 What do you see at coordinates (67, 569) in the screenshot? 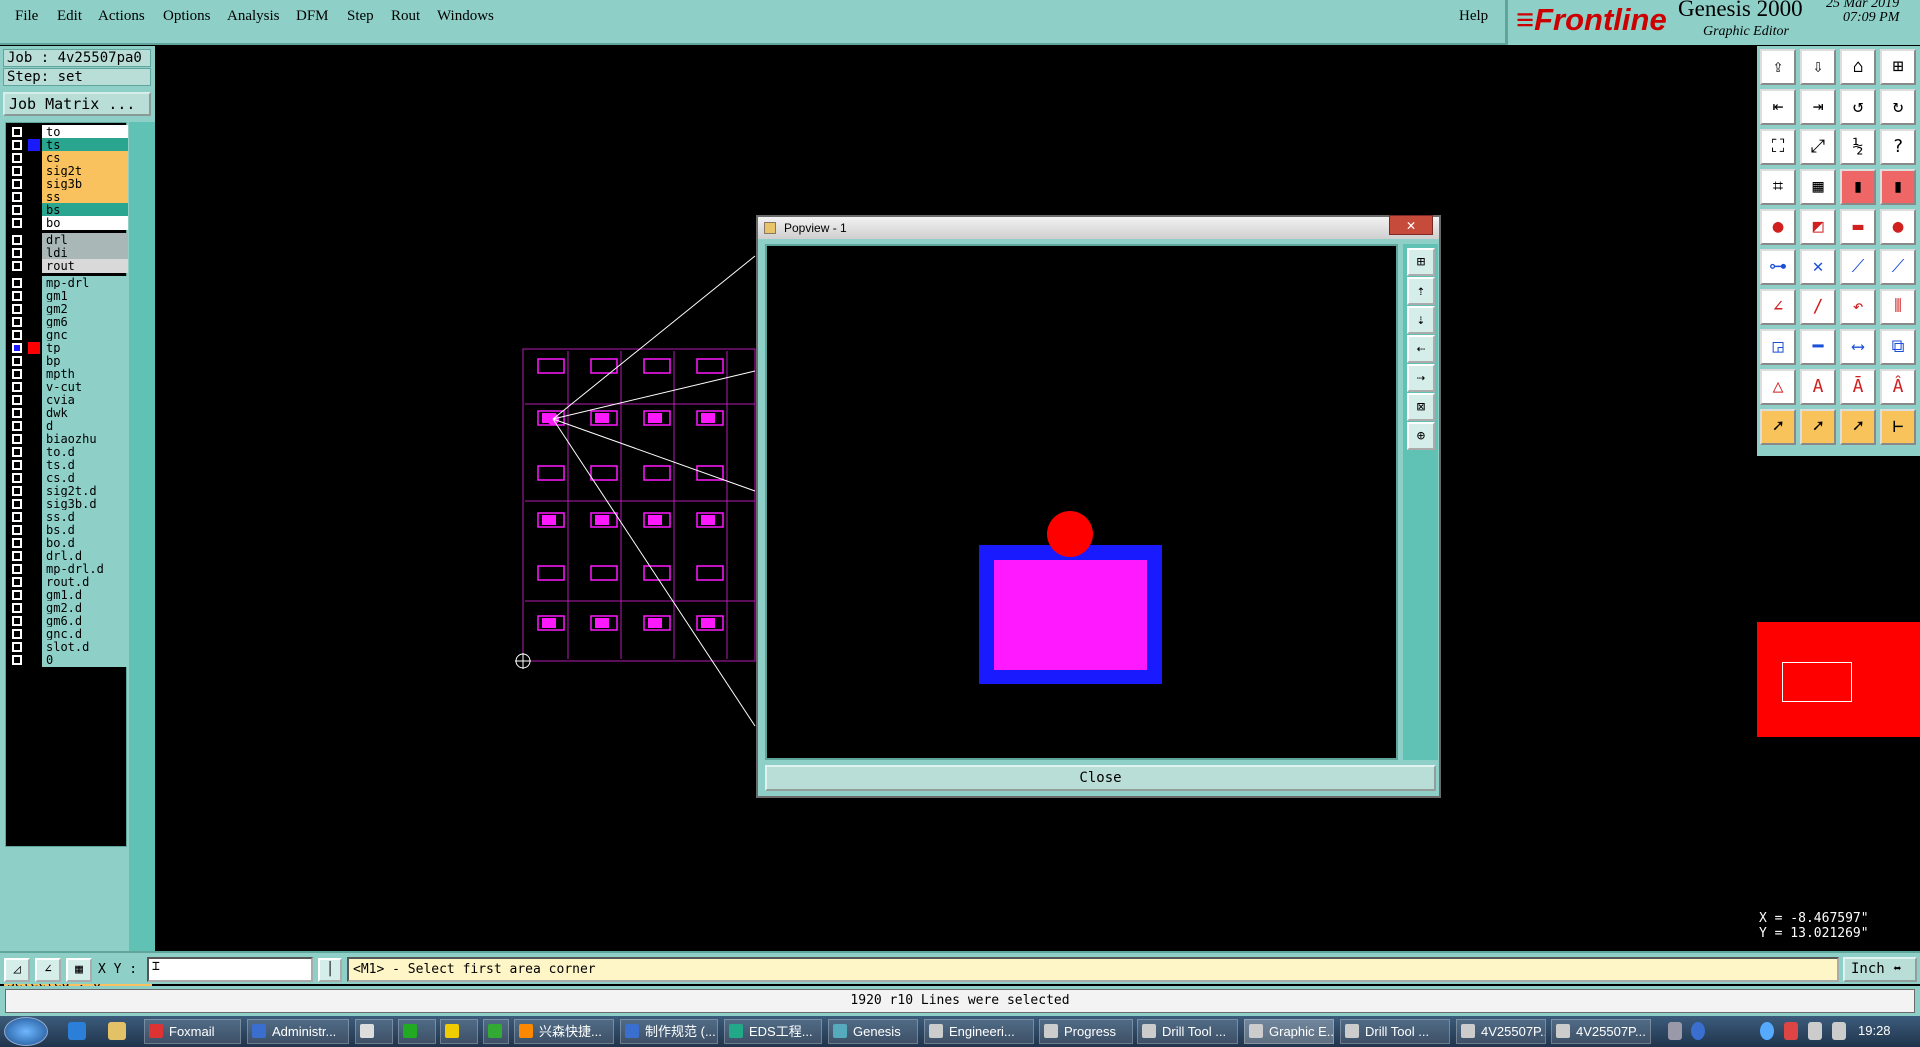
I see `layer-row-mp-drl.d: mp-drl.d` at bounding box center [67, 569].